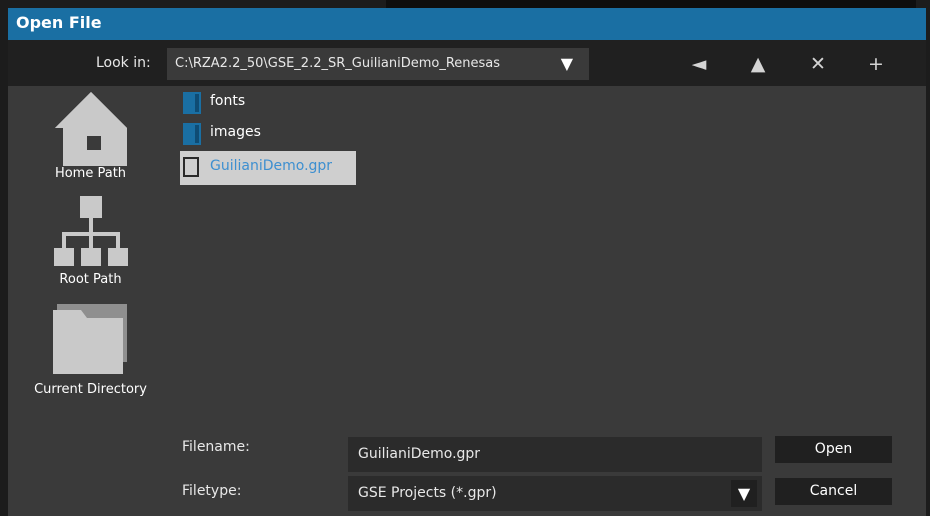 The height and width of the screenshot is (516, 930). What do you see at coordinates (90, 173) in the screenshot?
I see `shortcut-home-label: Home Path` at bounding box center [90, 173].